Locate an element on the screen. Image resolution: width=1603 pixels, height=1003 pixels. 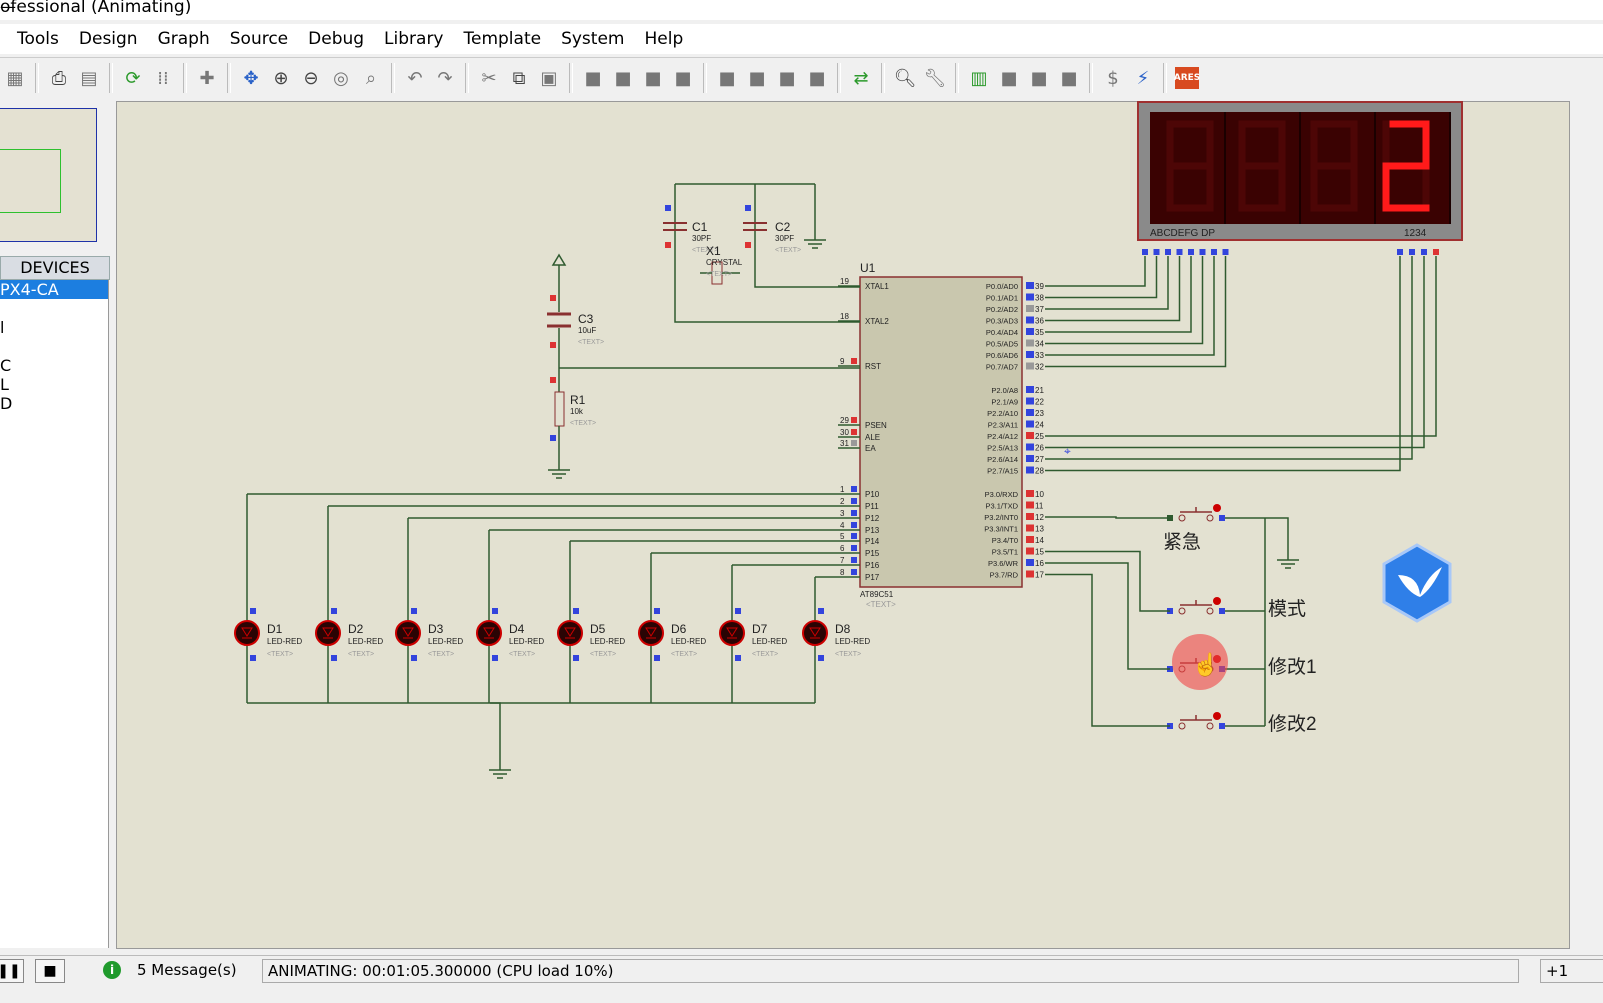
led-d3 is located at coordinates (408, 633).